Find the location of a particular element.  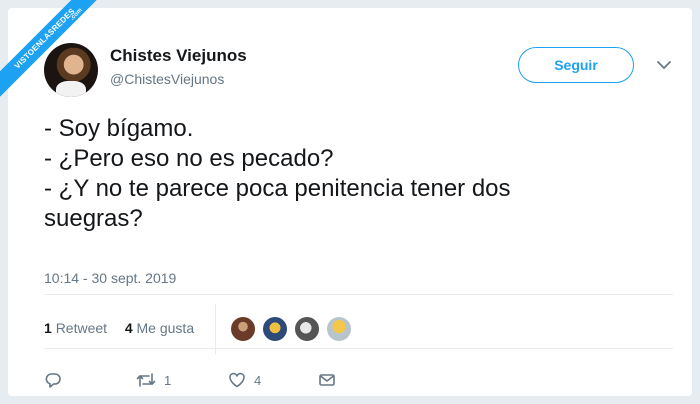

chevron-down-icon is located at coordinates (664, 65).